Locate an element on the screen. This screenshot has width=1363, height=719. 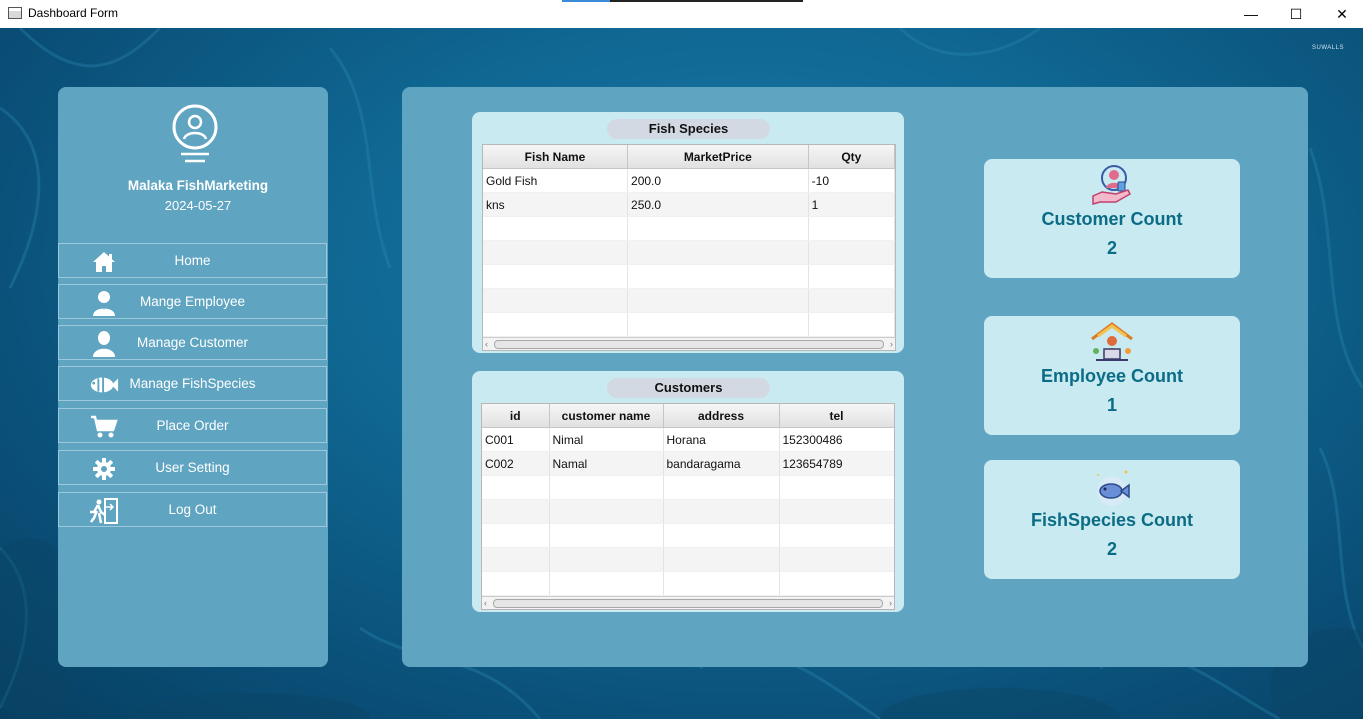
customers-title: Customers is located at coordinates (688, 388).